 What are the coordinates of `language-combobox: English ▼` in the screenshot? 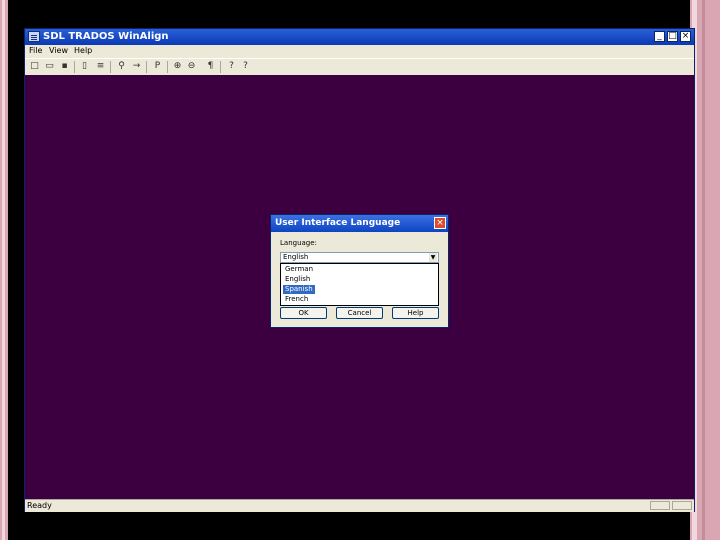 It's located at (359, 257).